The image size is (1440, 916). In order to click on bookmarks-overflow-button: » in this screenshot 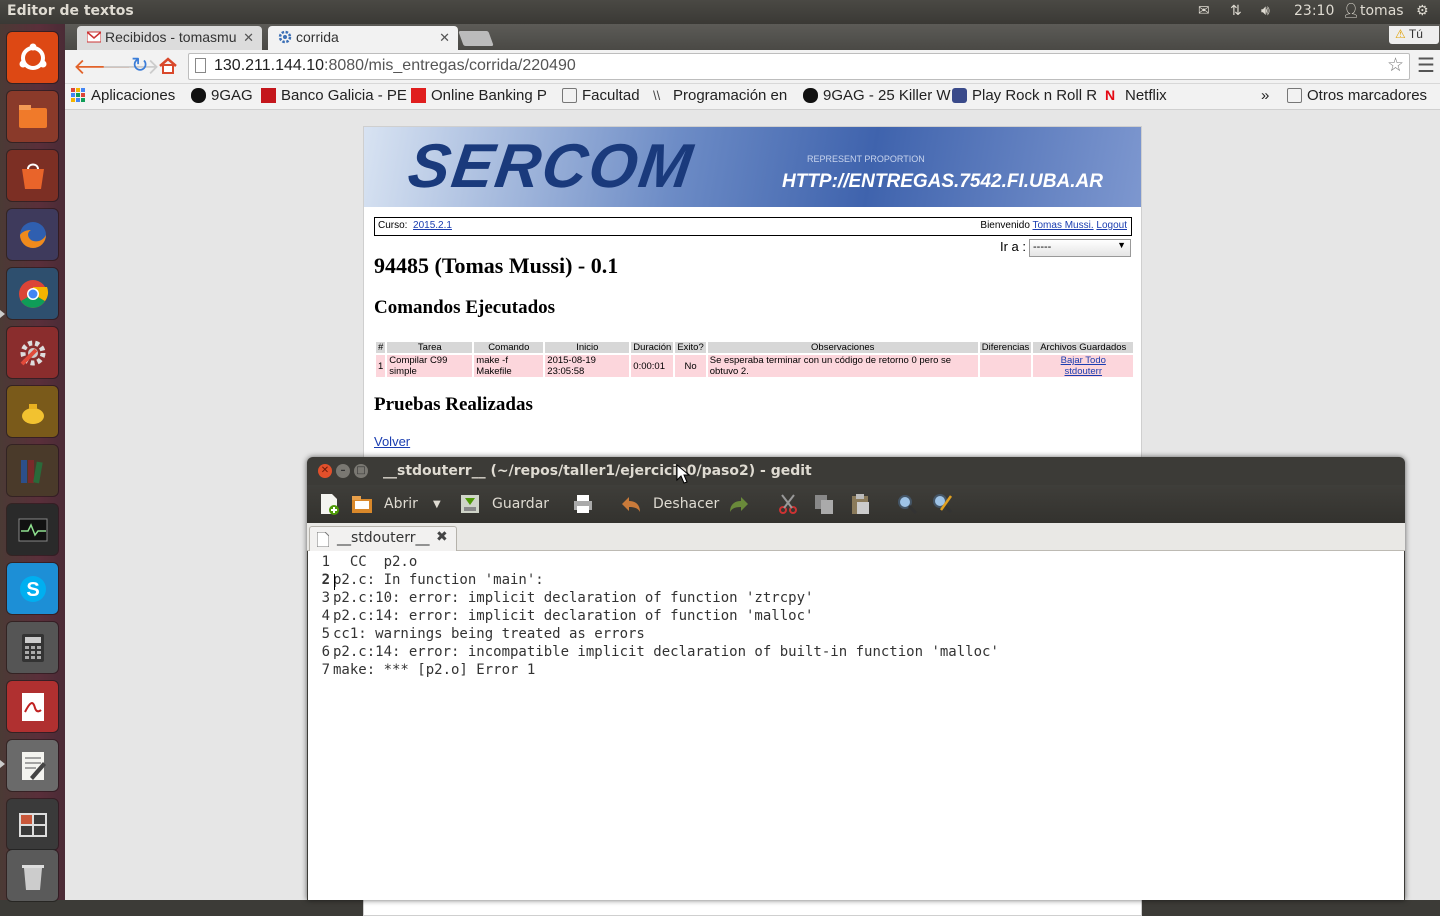, I will do `click(1265, 95)`.